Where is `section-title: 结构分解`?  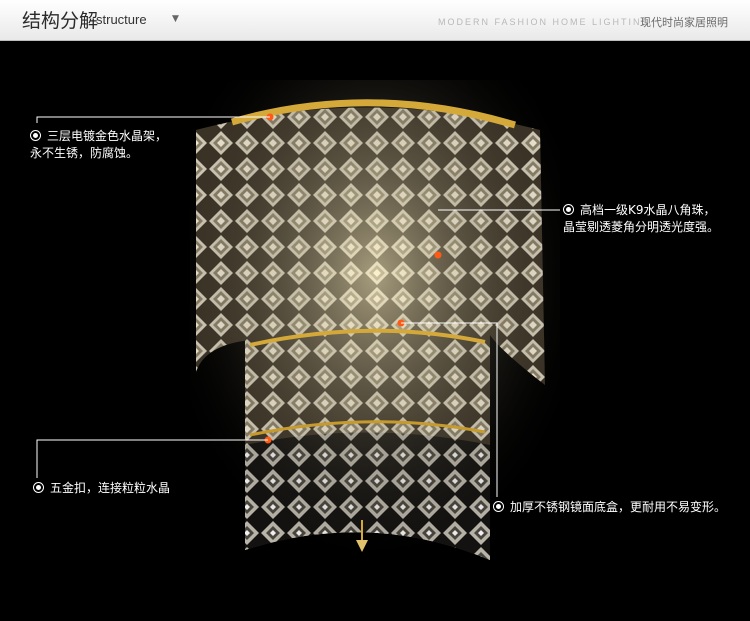
section-title: 结构分解 is located at coordinates (60, 21).